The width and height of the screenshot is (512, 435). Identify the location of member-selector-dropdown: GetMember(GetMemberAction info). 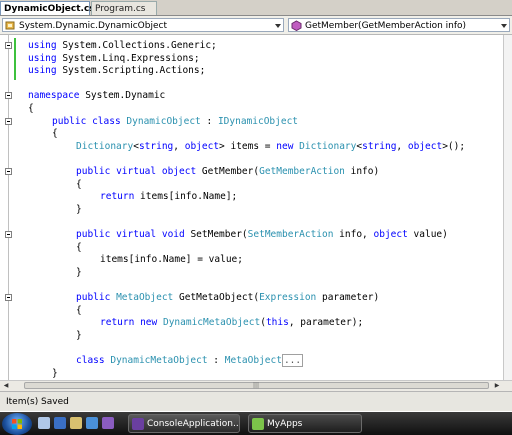
(399, 25).